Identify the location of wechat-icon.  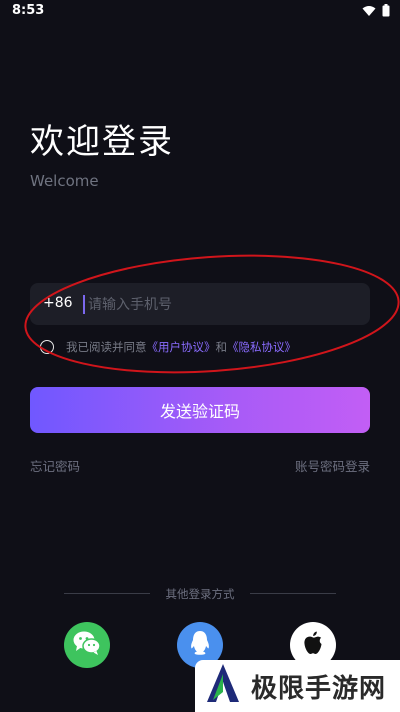
(87, 645).